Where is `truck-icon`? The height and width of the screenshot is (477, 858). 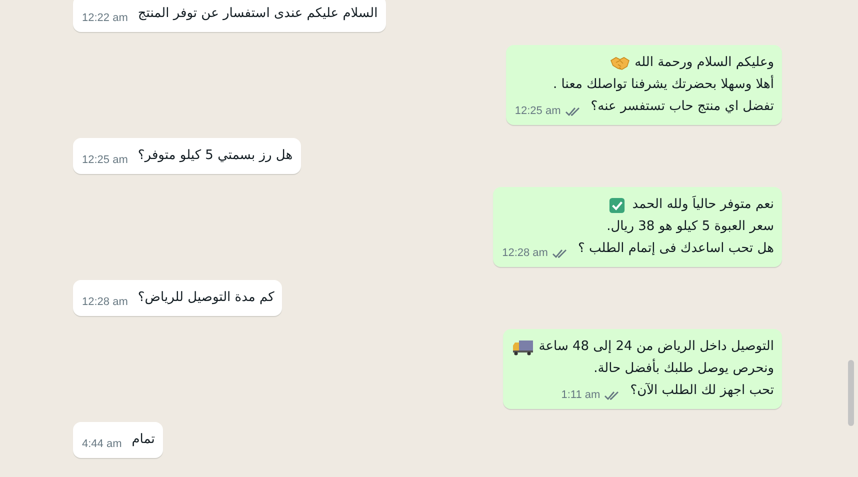
truck-icon is located at coordinates (523, 347).